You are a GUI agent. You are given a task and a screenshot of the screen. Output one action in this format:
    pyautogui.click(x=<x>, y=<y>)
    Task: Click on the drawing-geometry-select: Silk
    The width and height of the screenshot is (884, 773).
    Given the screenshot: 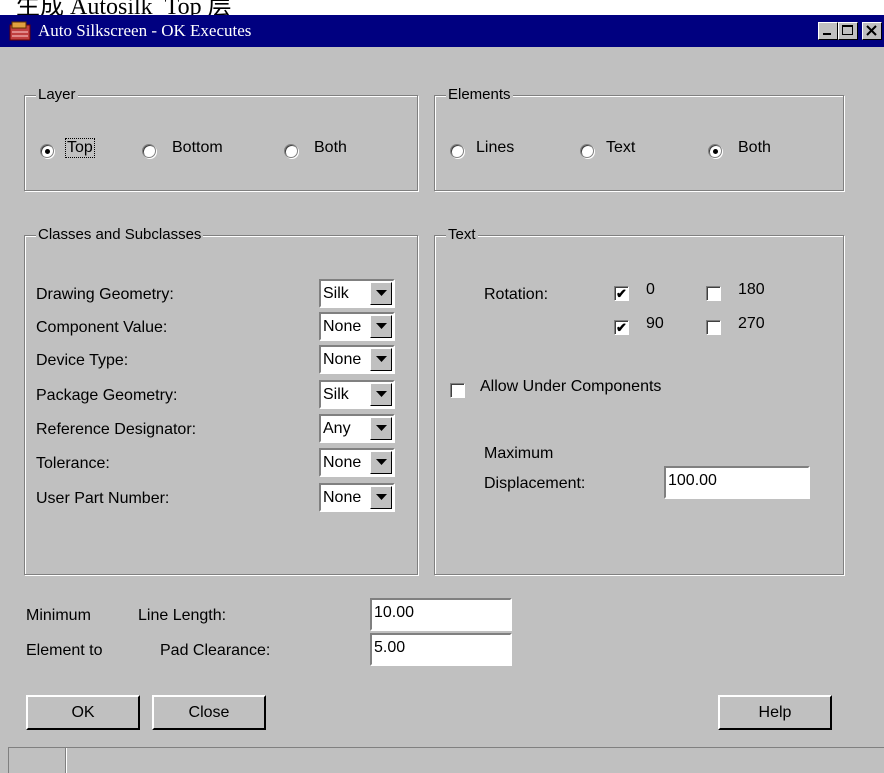 What is the action you would take?
    pyautogui.click(x=357, y=293)
    